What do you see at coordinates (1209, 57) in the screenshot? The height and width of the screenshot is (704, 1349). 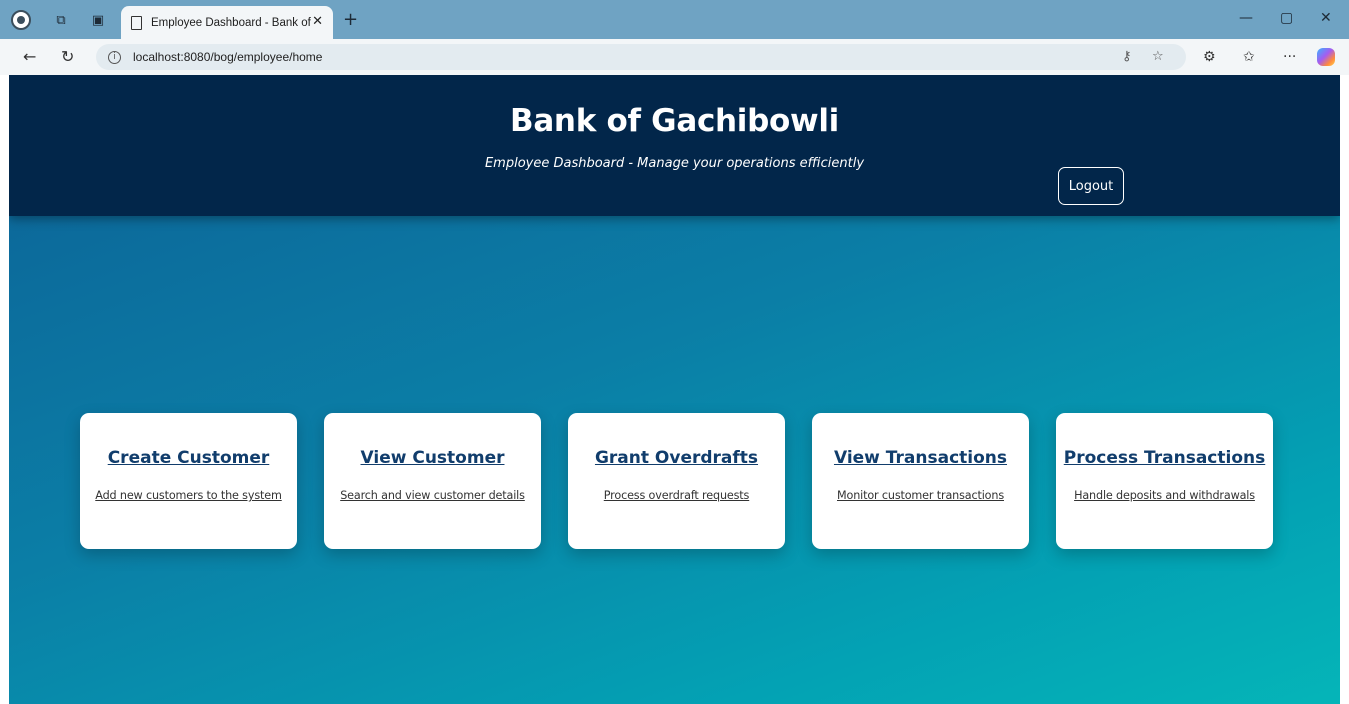 I see `extensions-icon: ⚙` at bounding box center [1209, 57].